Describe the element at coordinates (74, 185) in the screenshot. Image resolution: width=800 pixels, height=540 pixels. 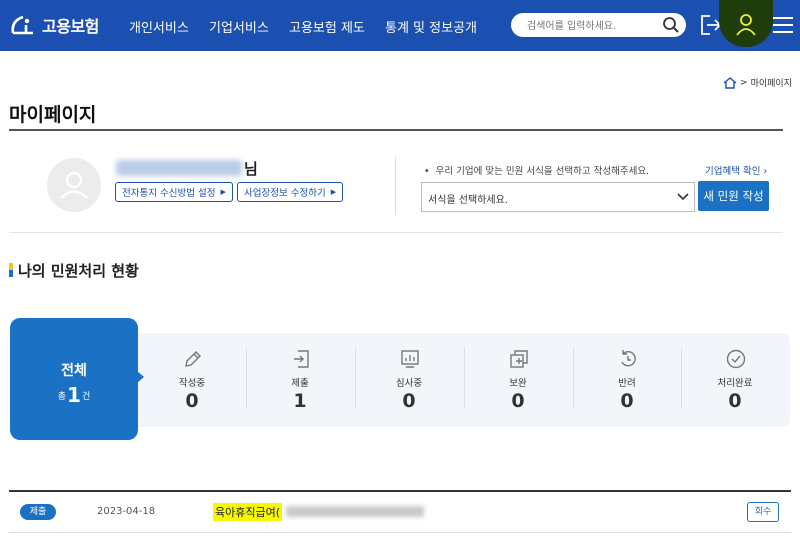
I see `avatar` at that location.